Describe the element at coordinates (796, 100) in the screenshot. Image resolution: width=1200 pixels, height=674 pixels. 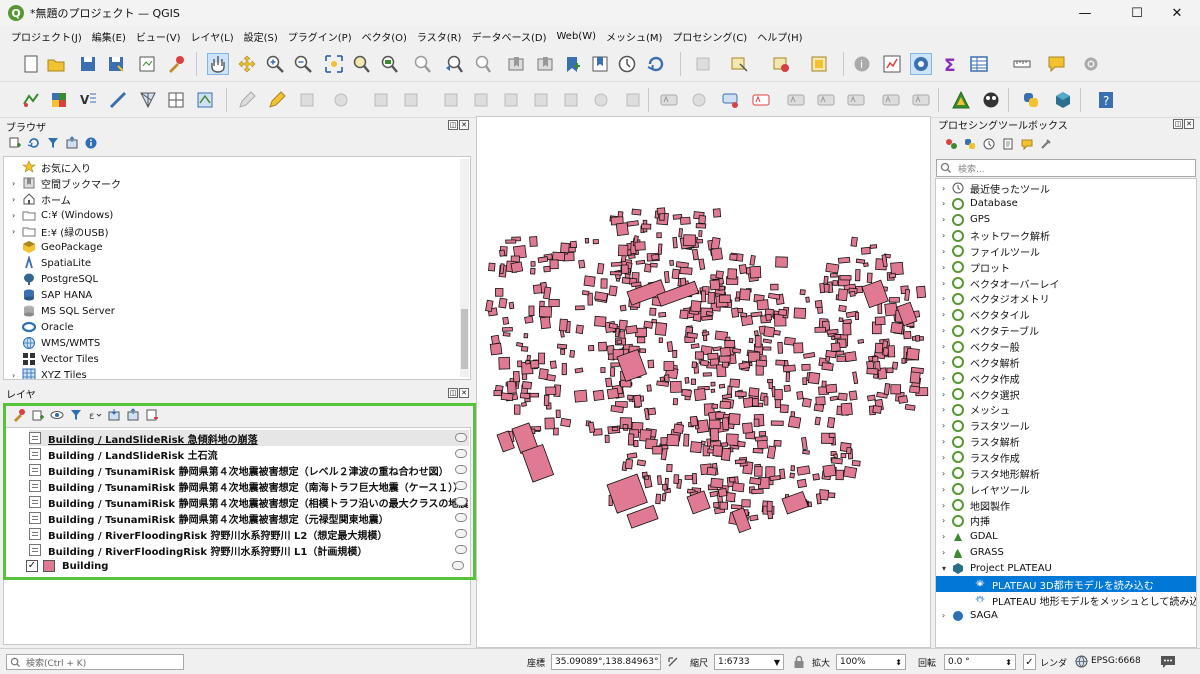
I see `move-label-icon` at that location.